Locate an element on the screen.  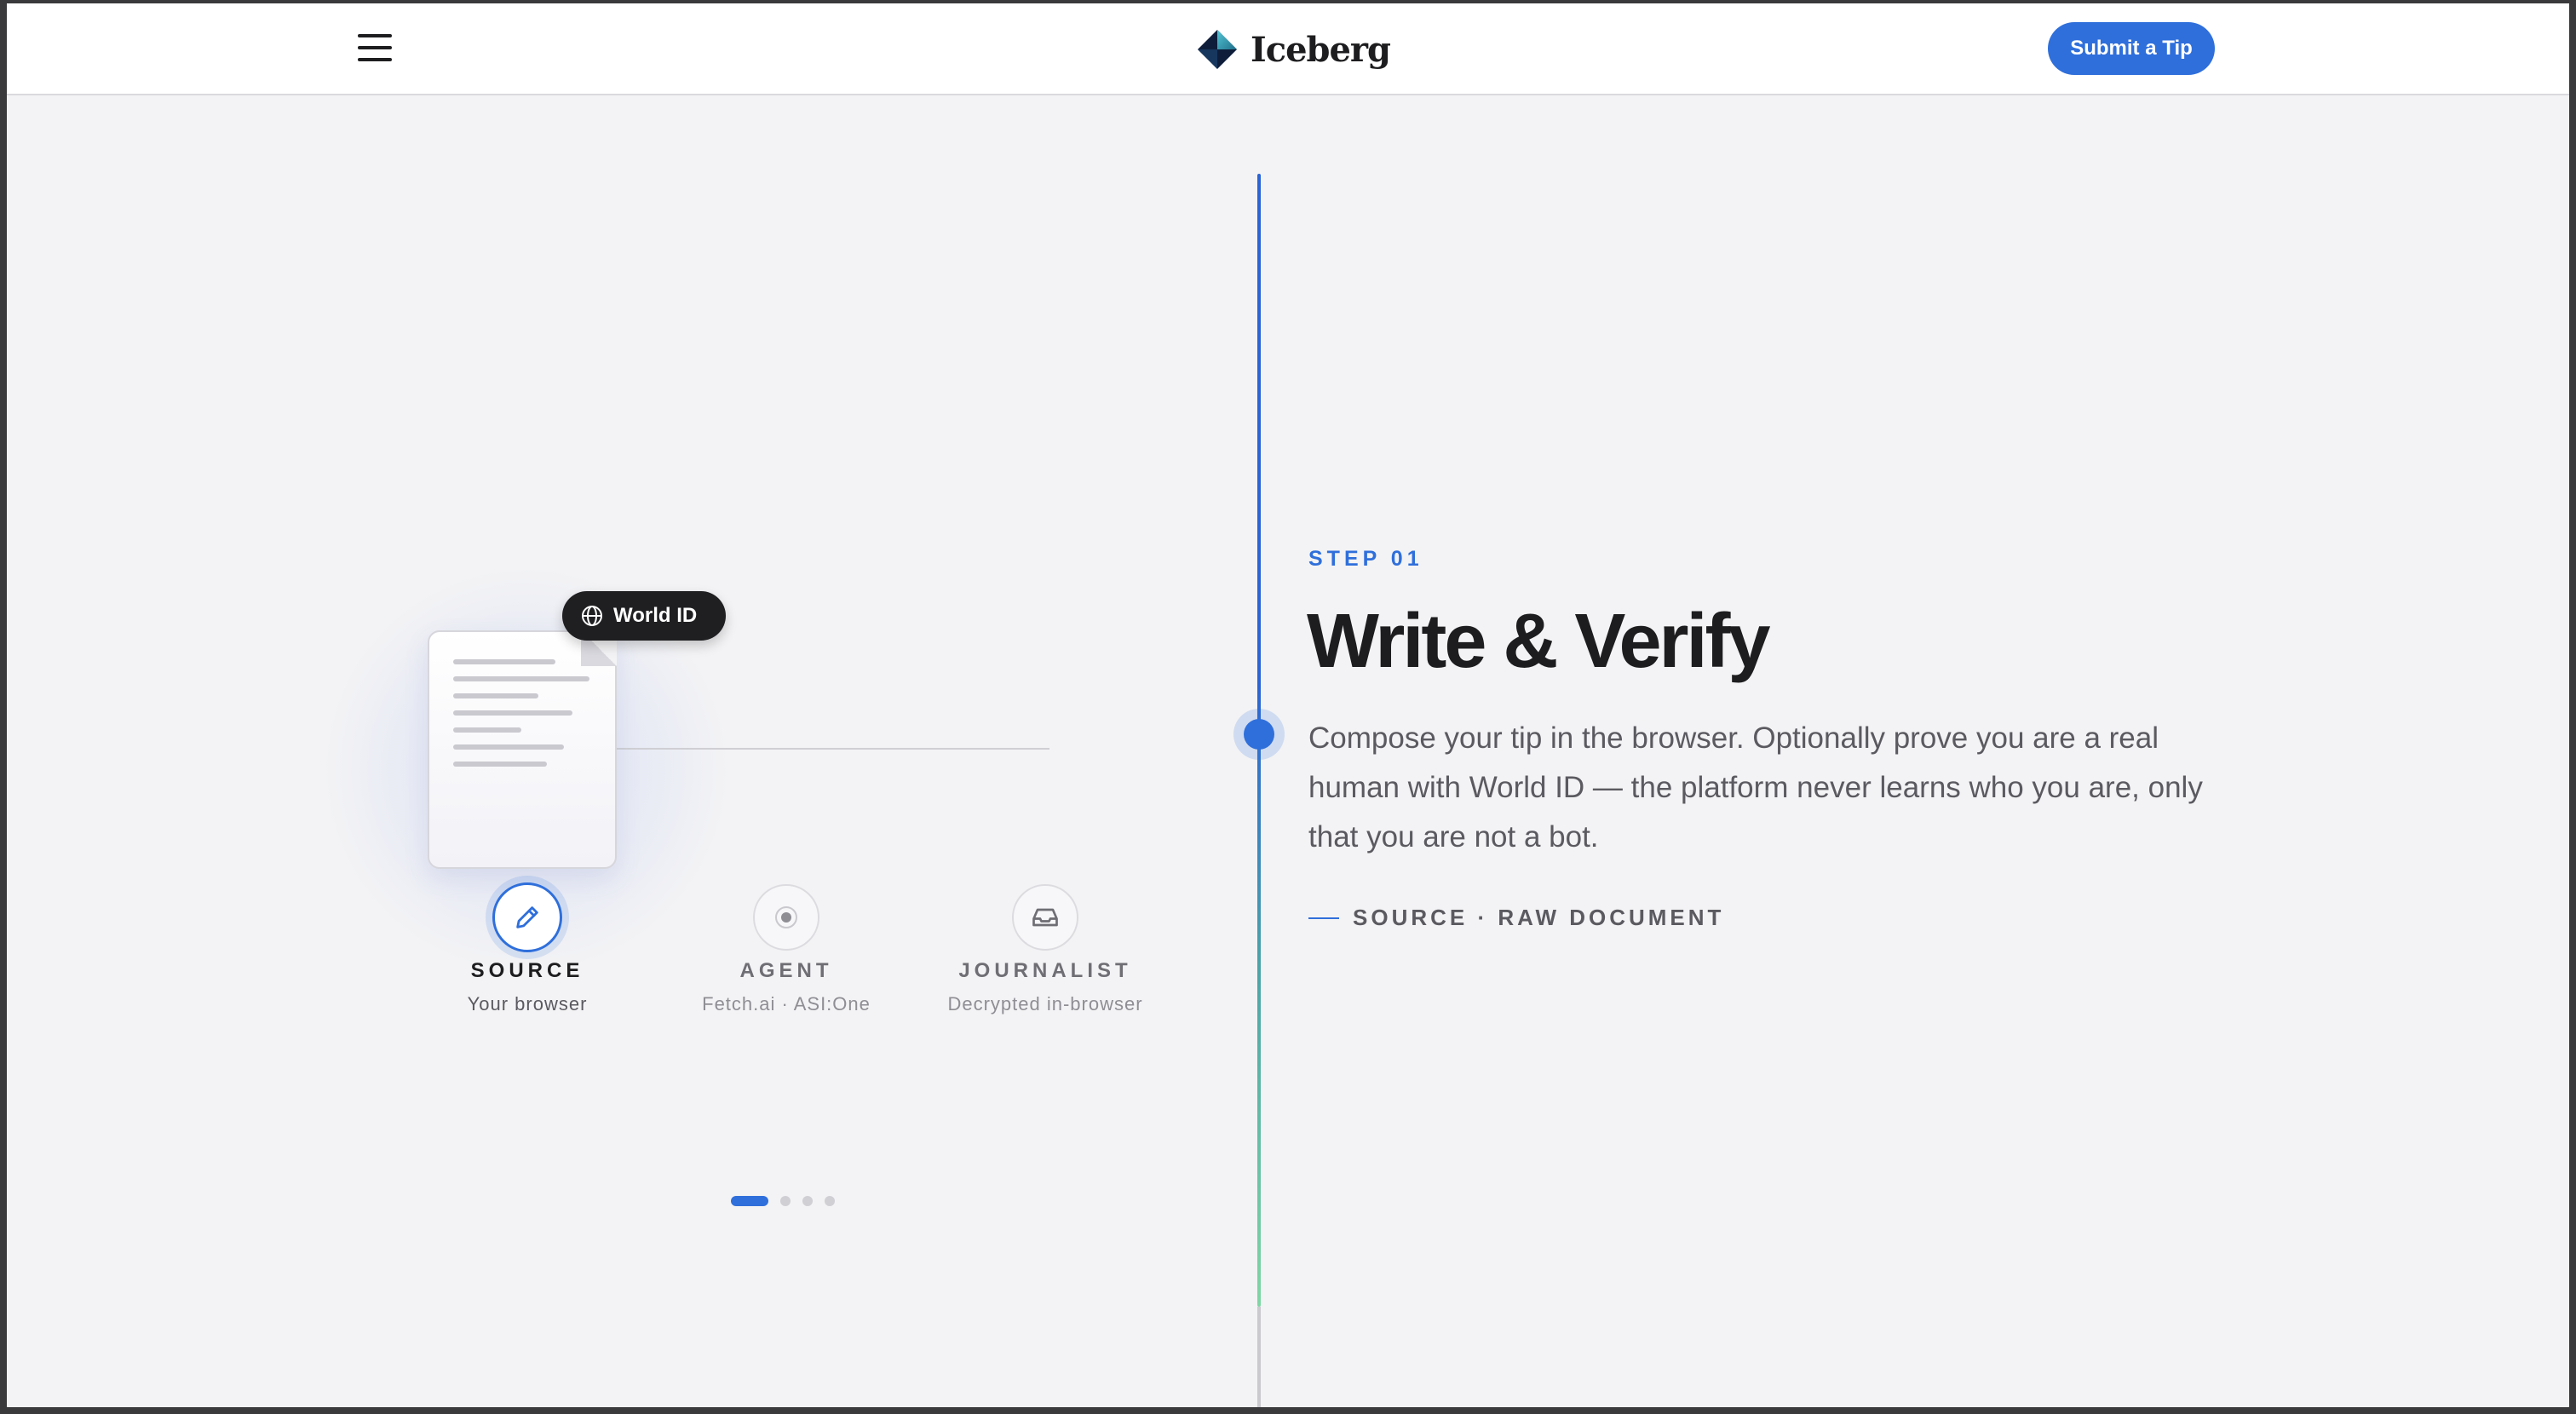
brand-logo: Iceberg is located at coordinates (1293, 49).